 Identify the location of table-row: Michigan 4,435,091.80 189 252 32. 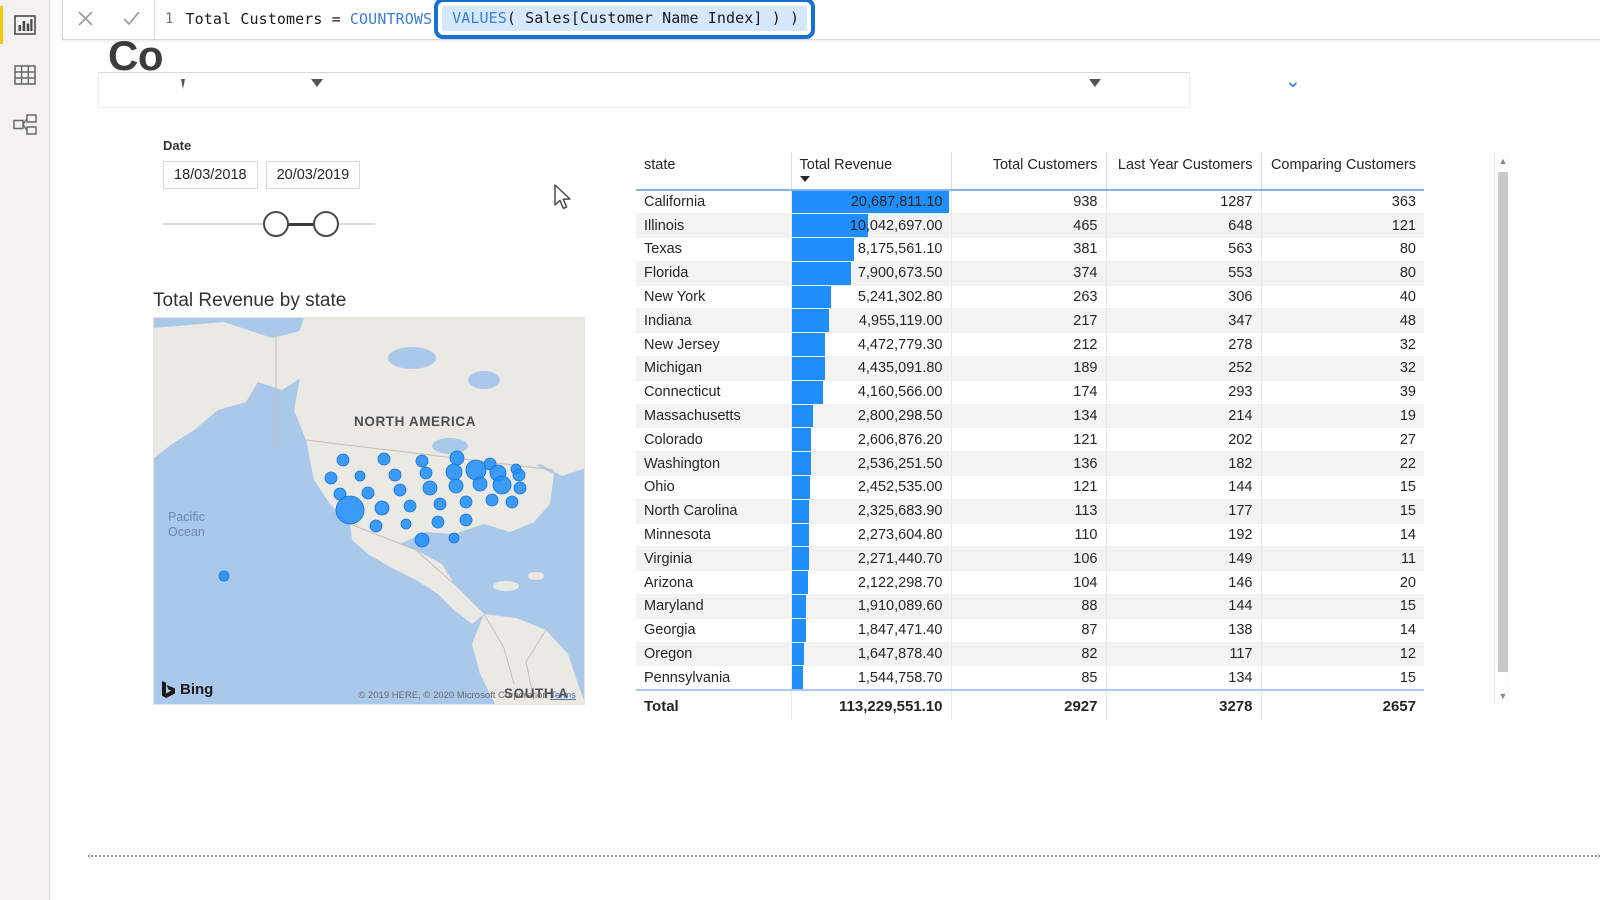
(1030, 368).